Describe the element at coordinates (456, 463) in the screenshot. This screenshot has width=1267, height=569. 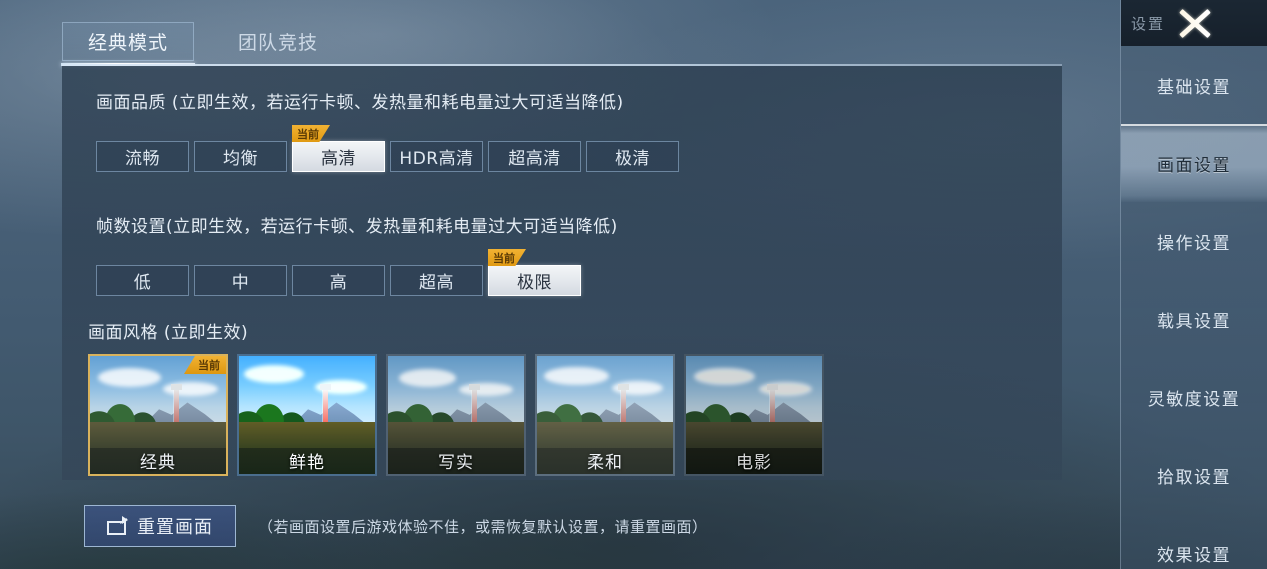
I see `style-option-realistic-label: 写实` at that location.